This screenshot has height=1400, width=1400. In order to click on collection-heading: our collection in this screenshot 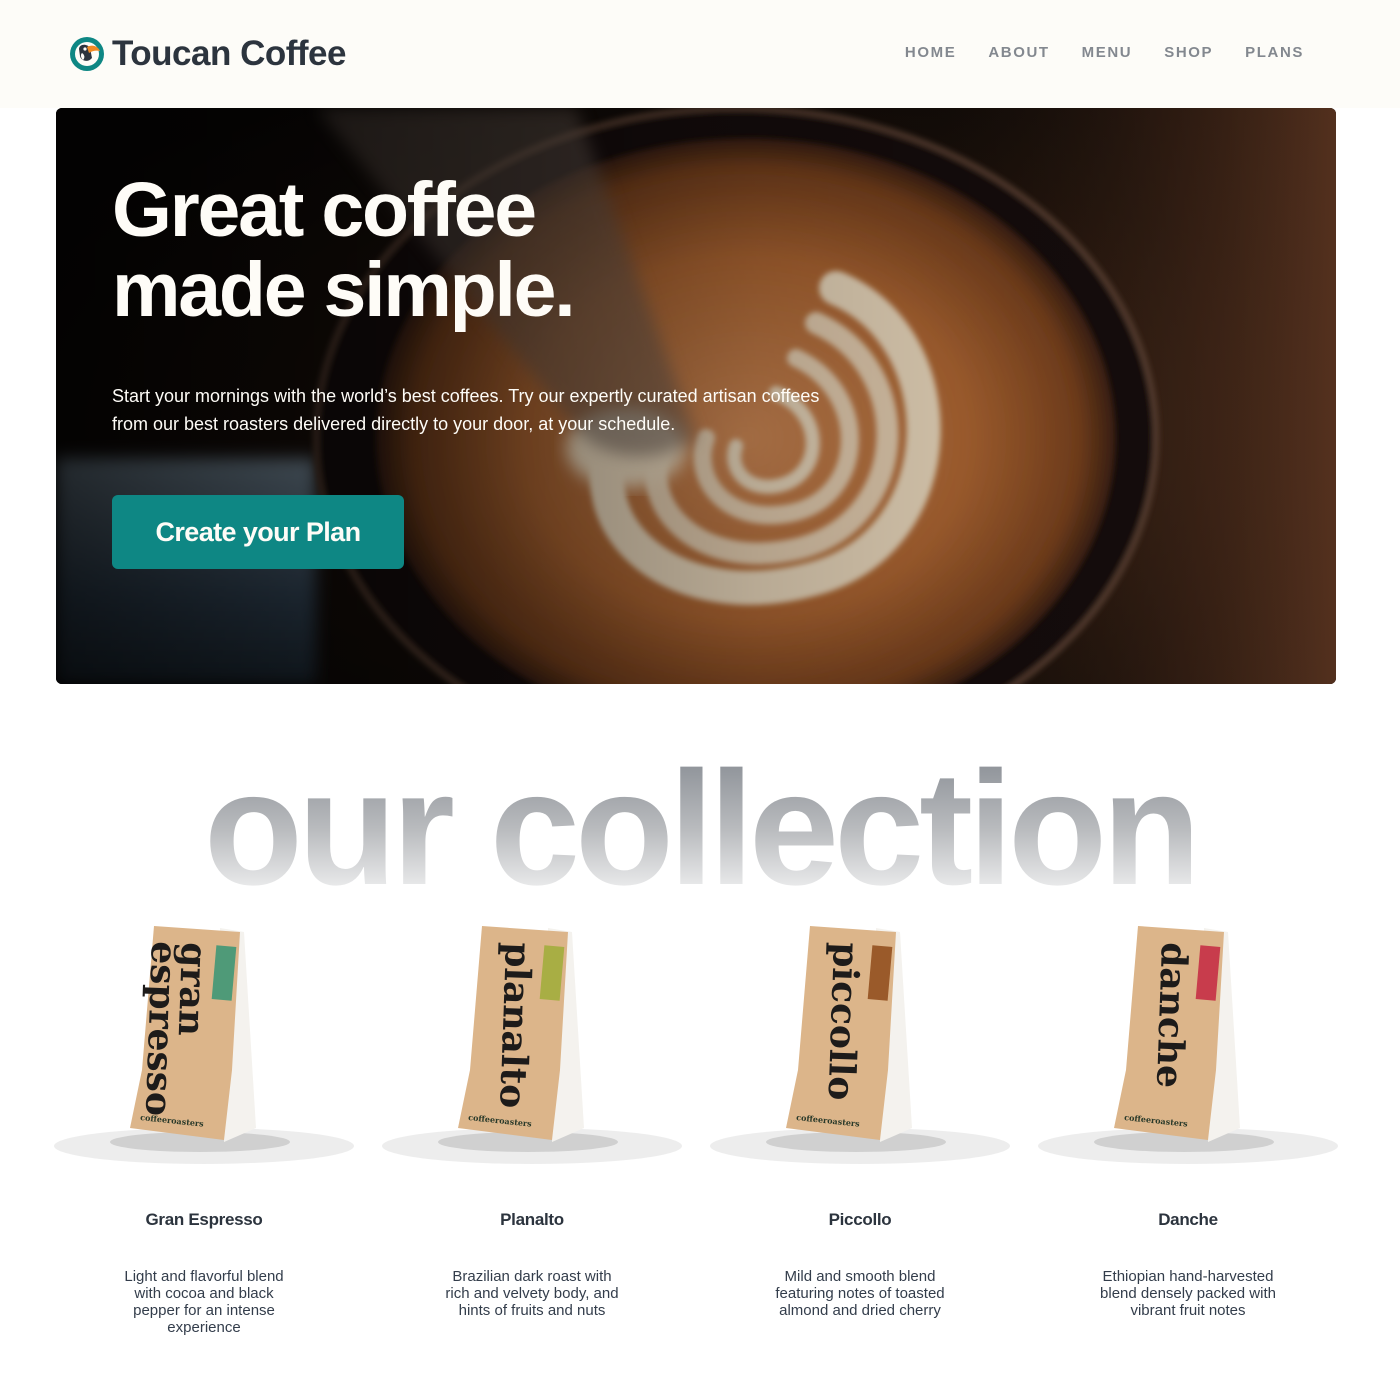, I will do `click(700, 829)`.